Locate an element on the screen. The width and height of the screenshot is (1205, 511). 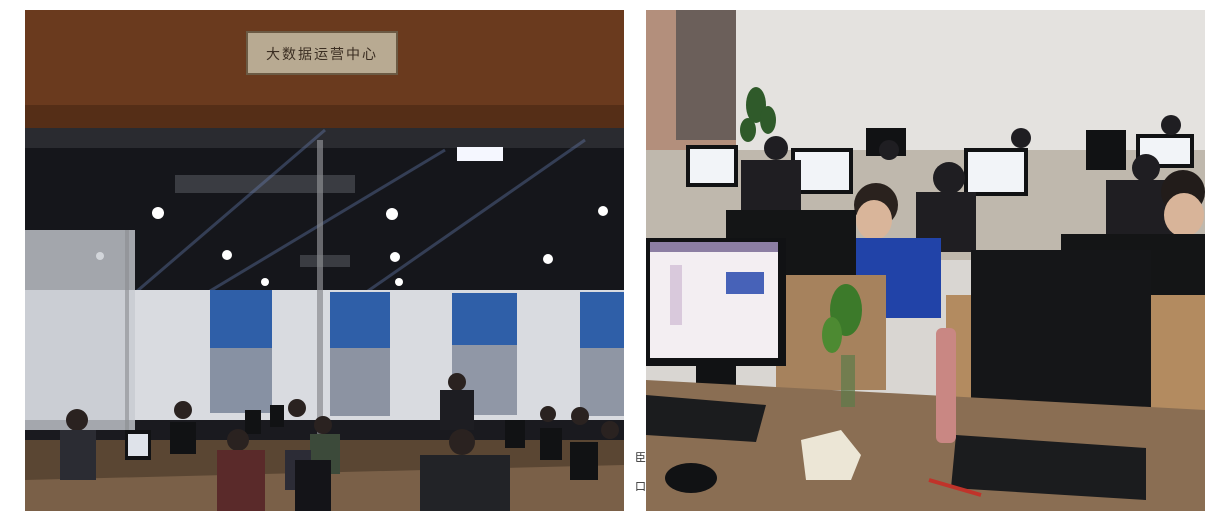
sign-text: 大数据运营中心 is located at coordinates (322, 55).